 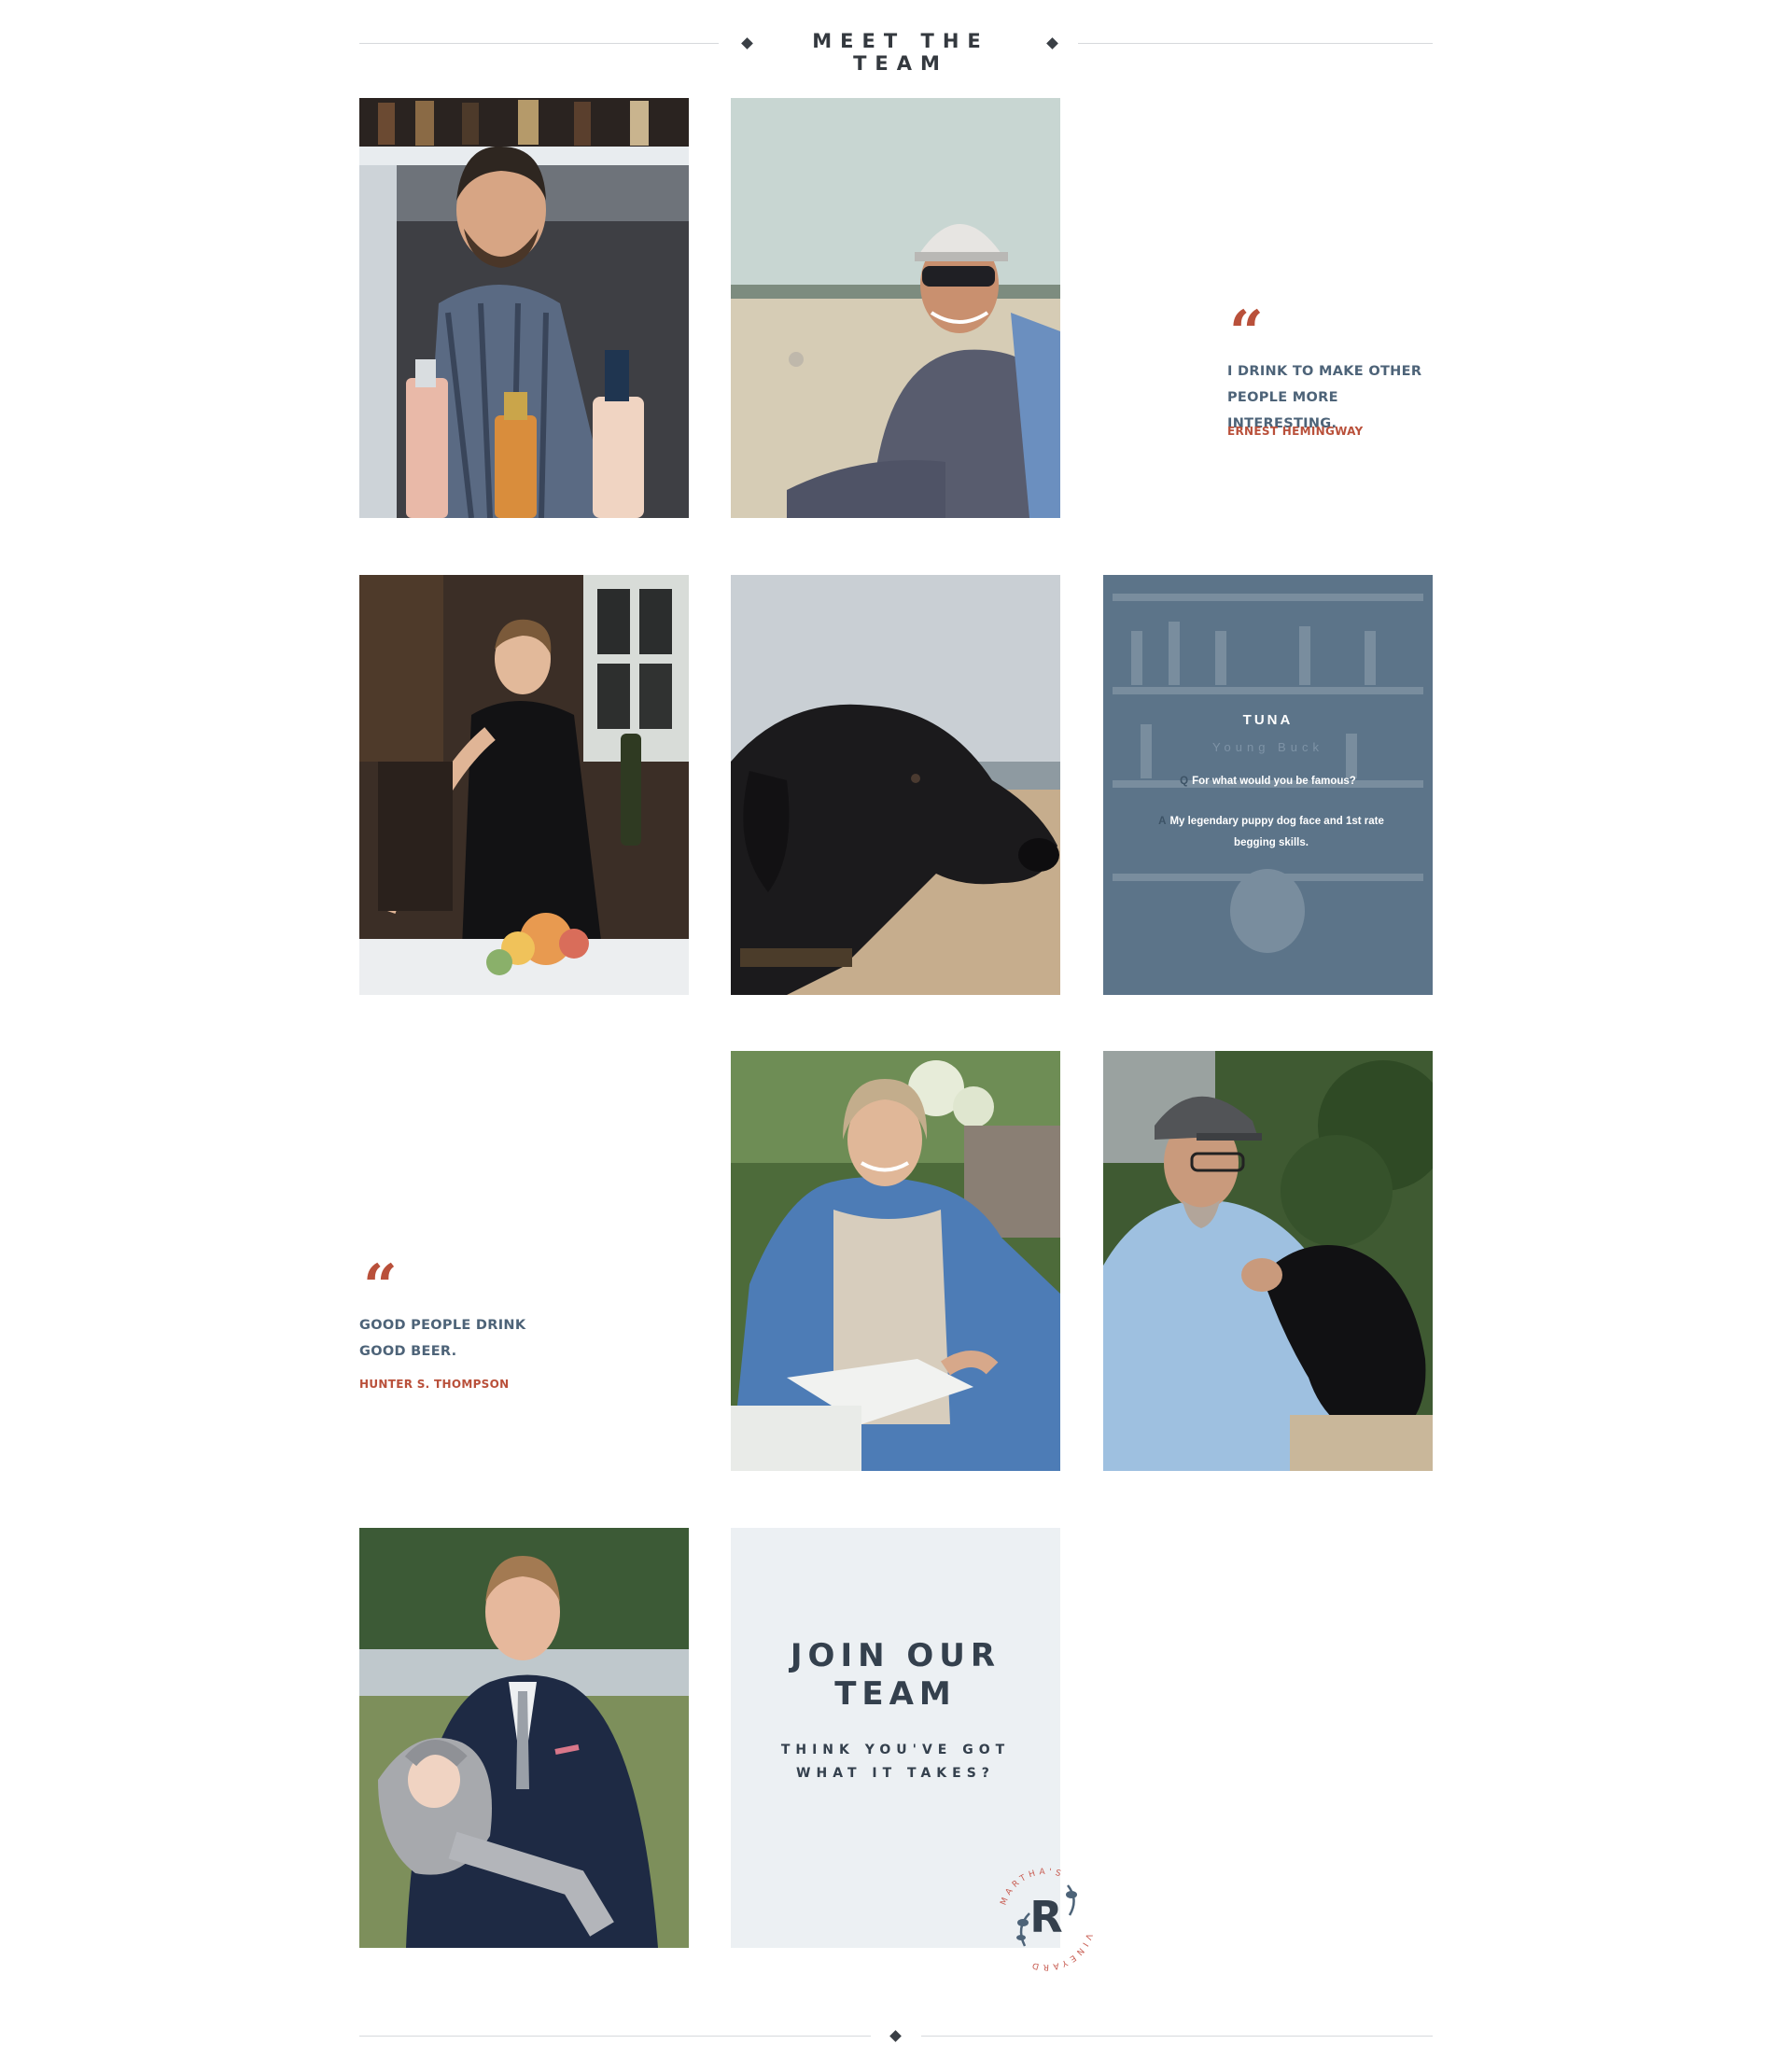 What do you see at coordinates (615, 2036) in the screenshot?
I see `footer-rule-left` at bounding box center [615, 2036].